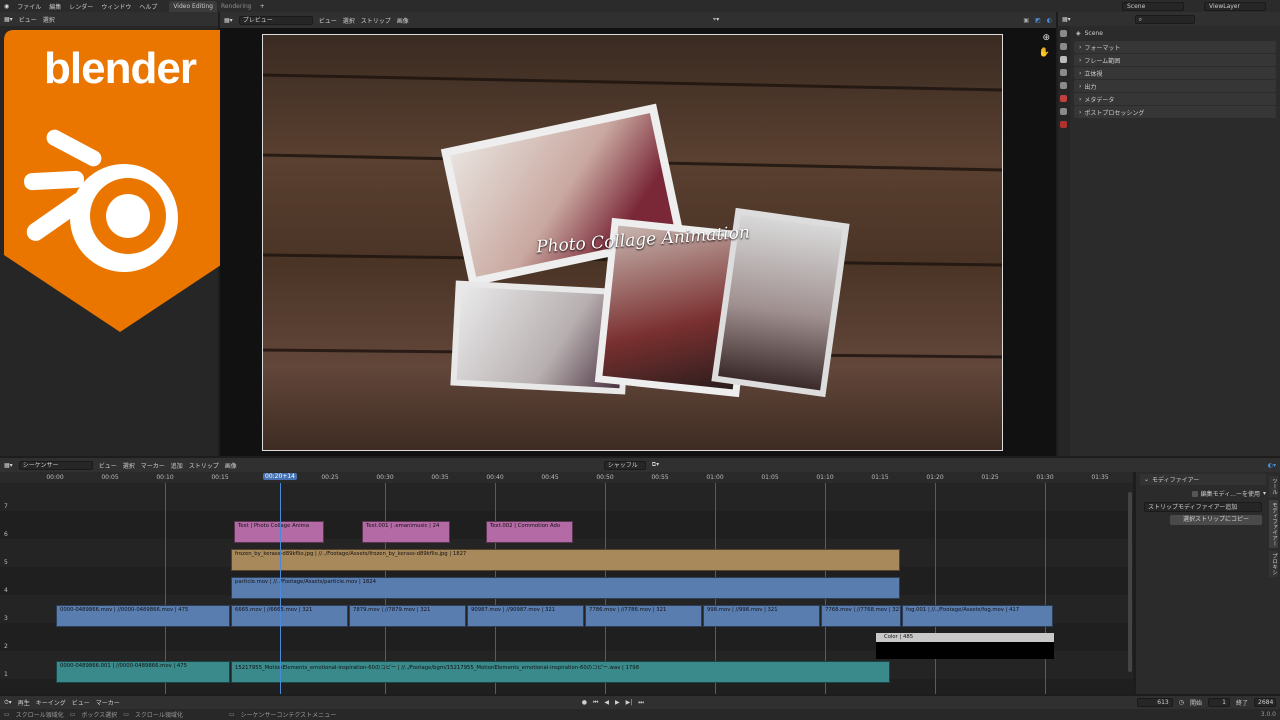 The width and height of the screenshot is (1280, 720). I want to click on seq-menu-marker: マーカー, so click(153, 465).